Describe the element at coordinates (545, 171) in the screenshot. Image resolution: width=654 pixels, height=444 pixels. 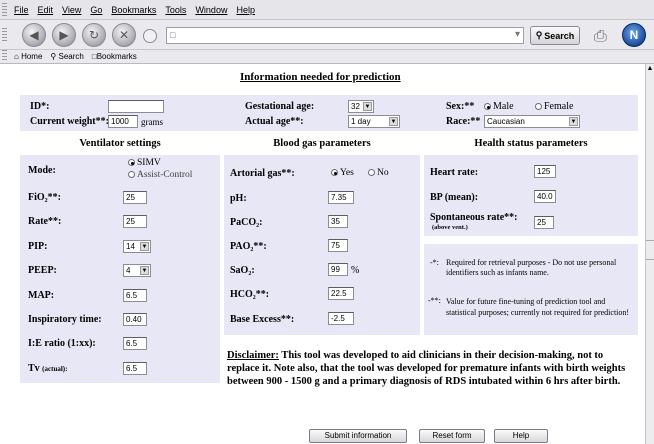
I see `heart-rate-input: 125` at that location.